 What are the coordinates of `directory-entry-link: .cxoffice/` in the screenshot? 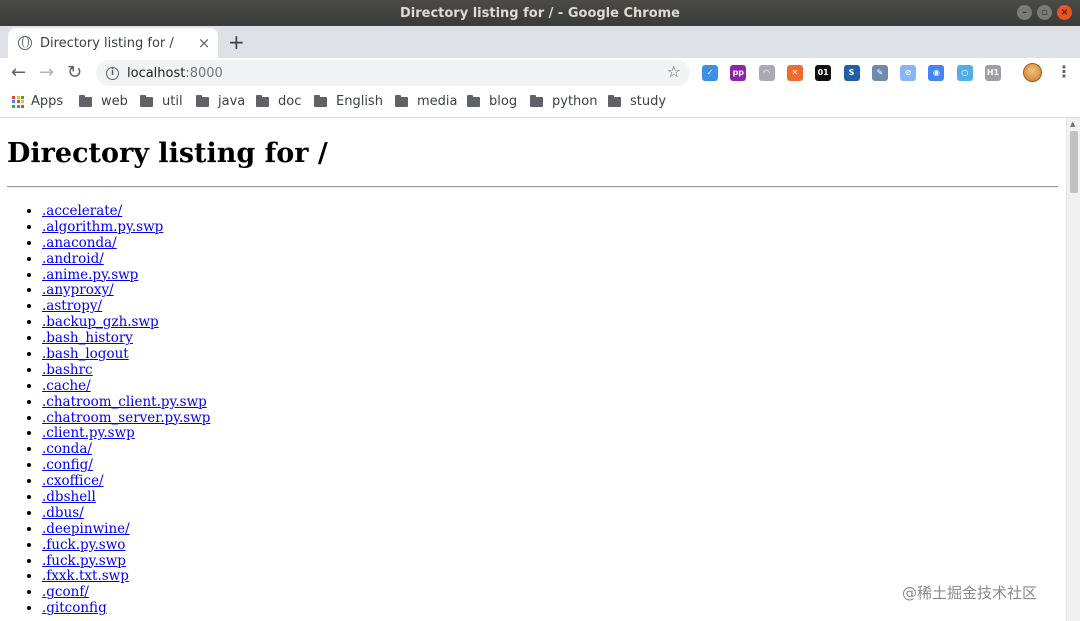 It's located at (73, 481).